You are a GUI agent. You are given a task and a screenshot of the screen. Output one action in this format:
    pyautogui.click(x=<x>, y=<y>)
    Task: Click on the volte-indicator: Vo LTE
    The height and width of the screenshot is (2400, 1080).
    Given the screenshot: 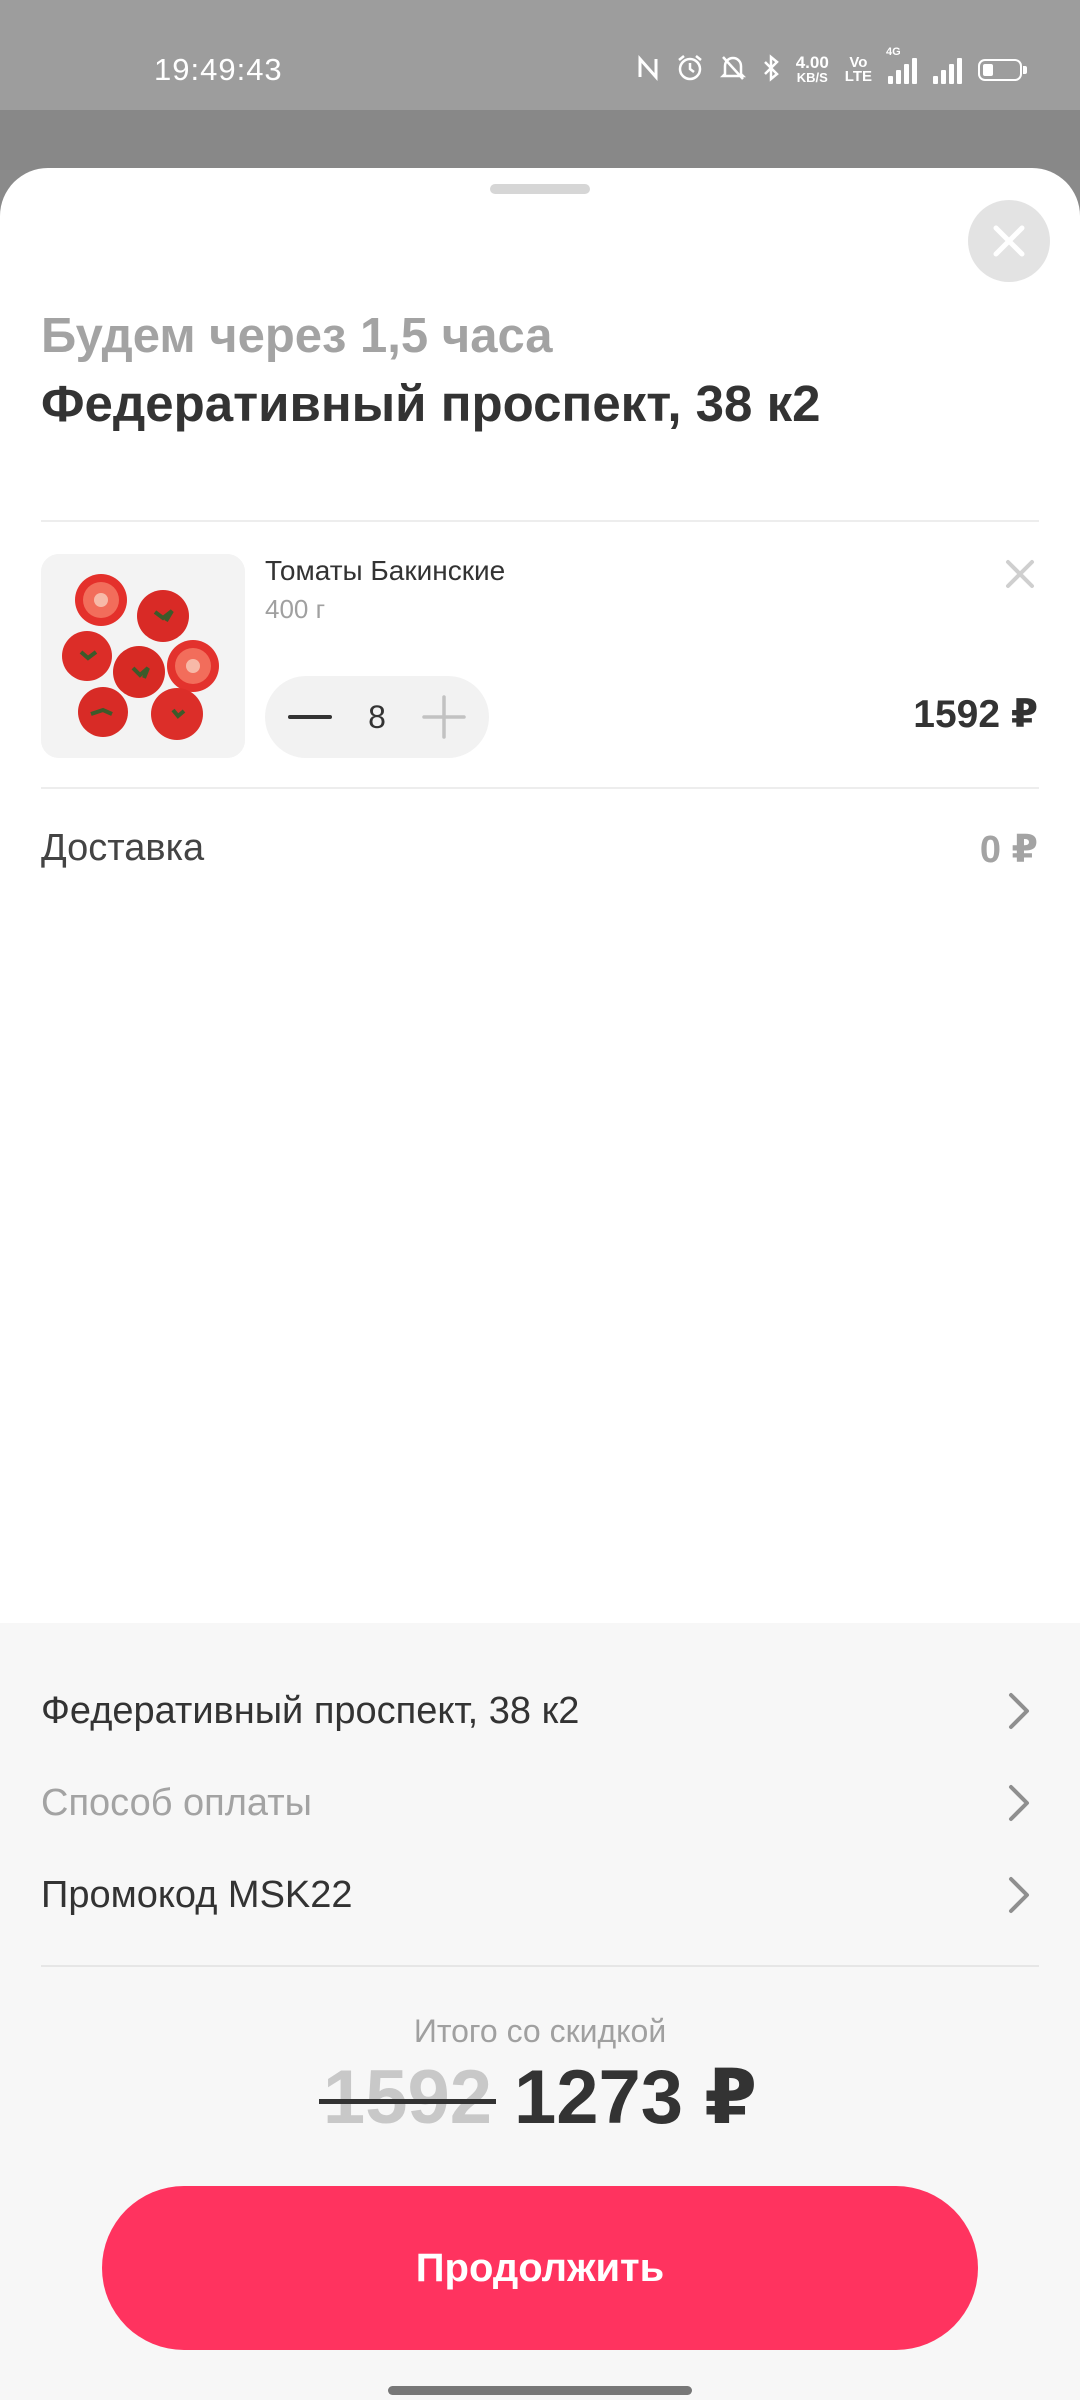 What is the action you would take?
    pyautogui.click(x=858, y=69)
    